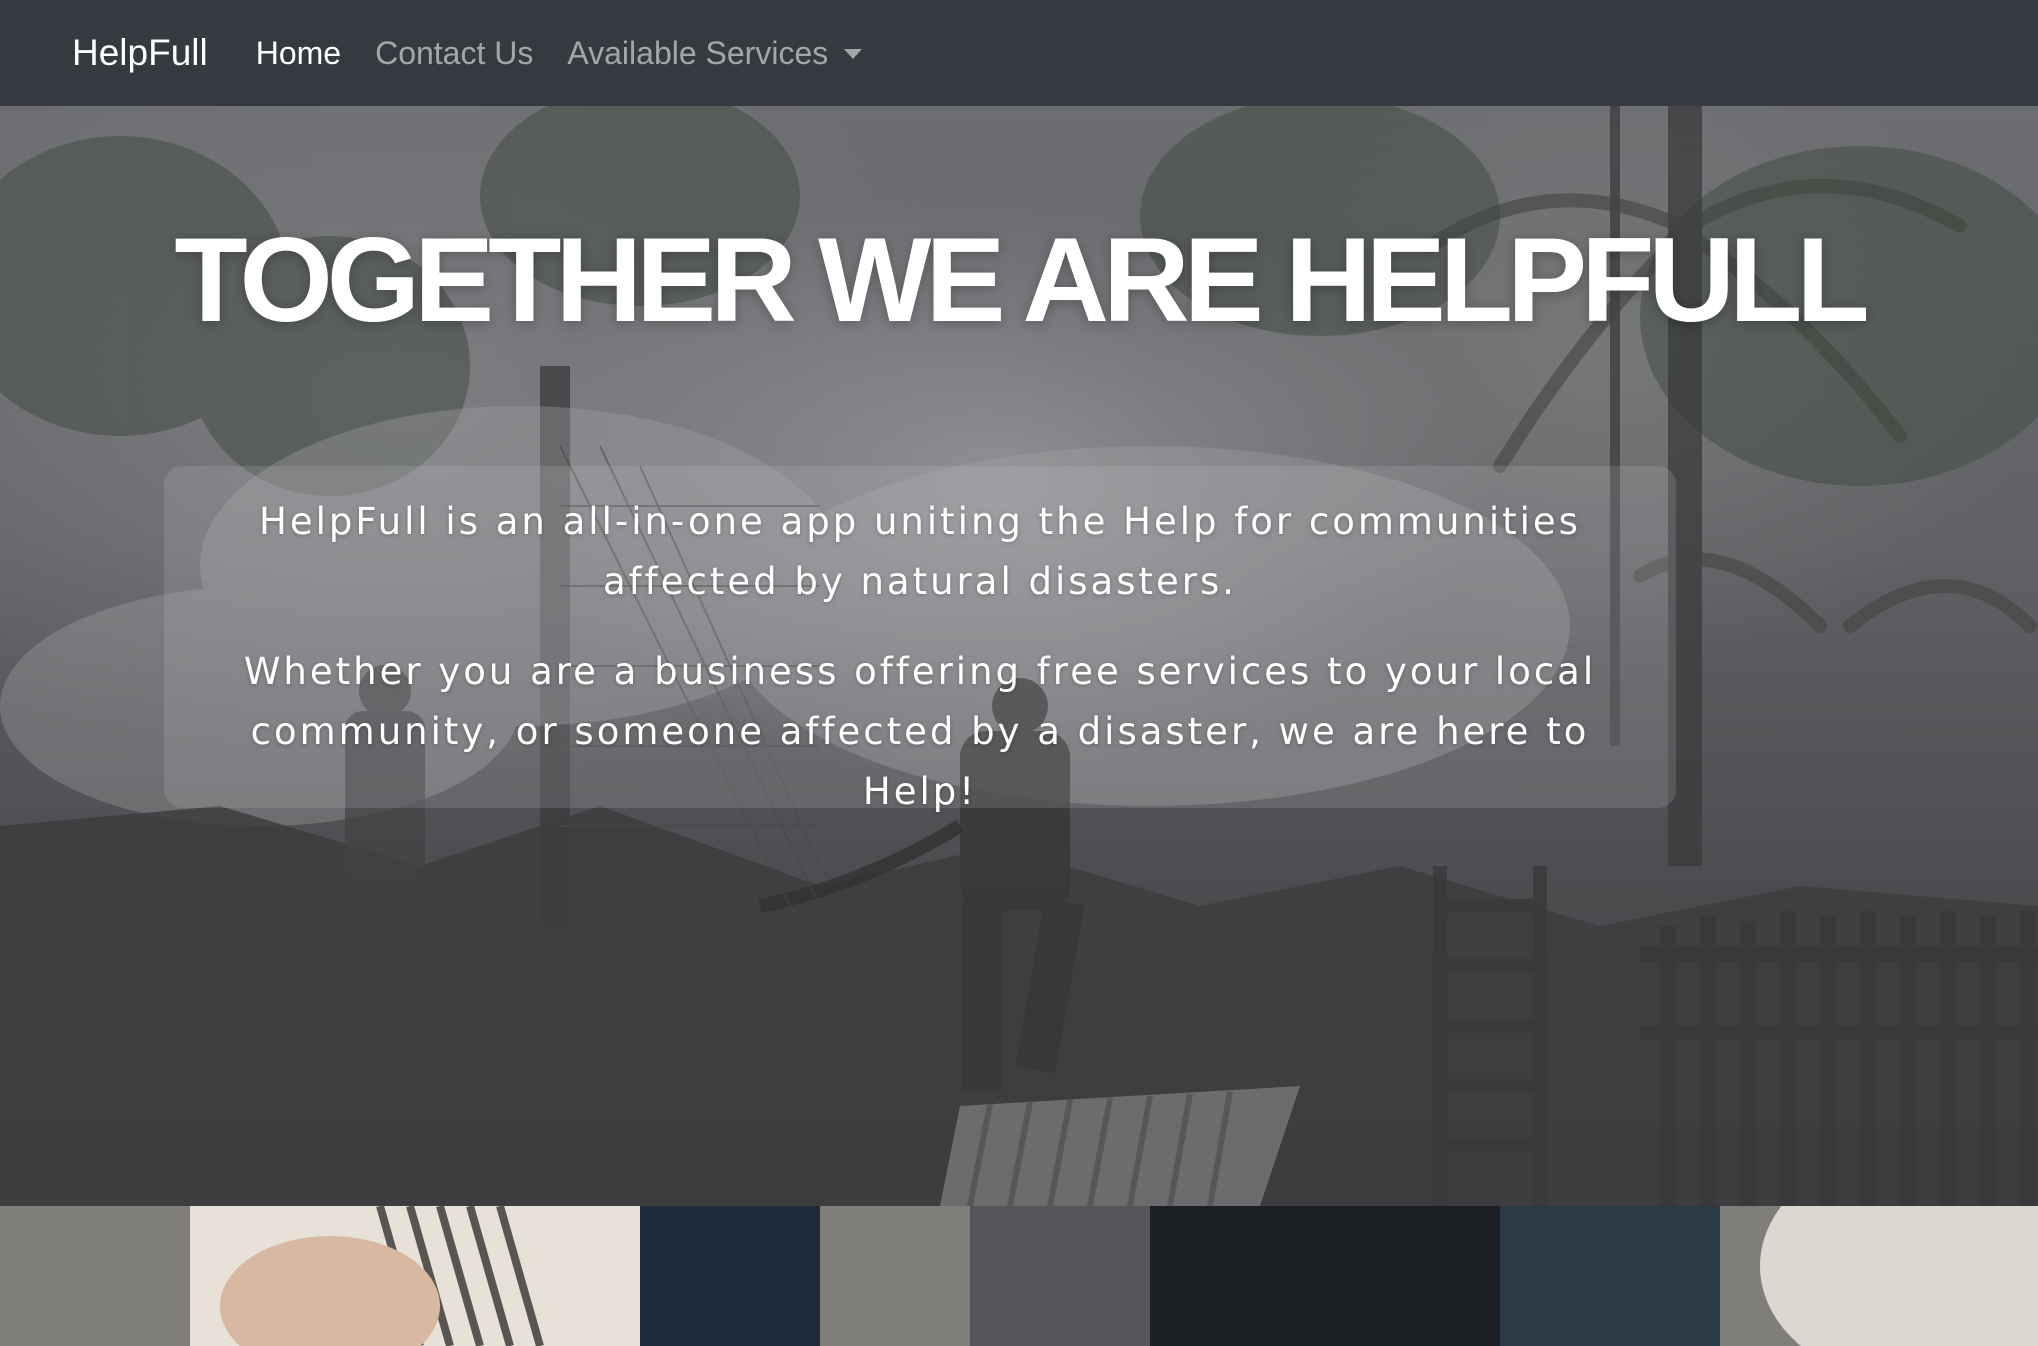 The height and width of the screenshot is (1346, 2038). What do you see at coordinates (853, 54) in the screenshot?
I see `caret-down-icon` at bounding box center [853, 54].